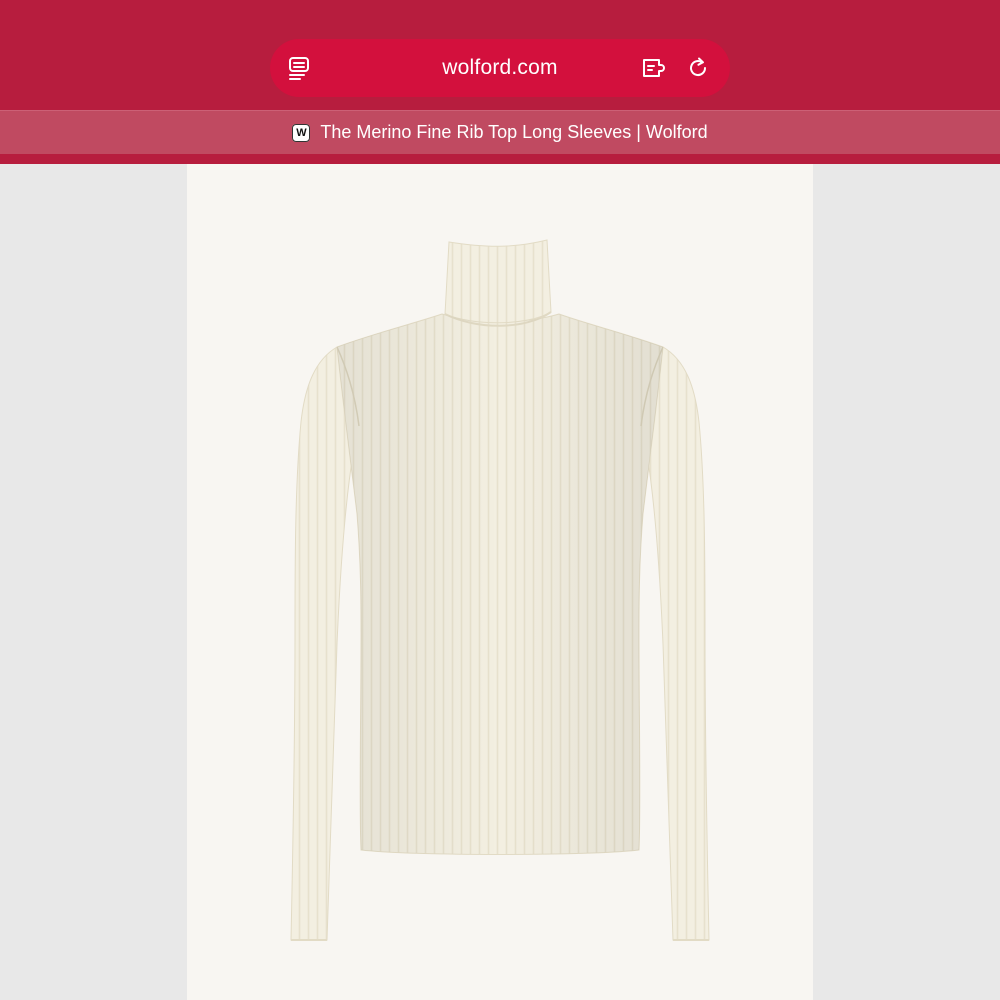 The height and width of the screenshot is (1000, 1000). What do you see at coordinates (655, 68) in the screenshot?
I see `extensions-icon` at bounding box center [655, 68].